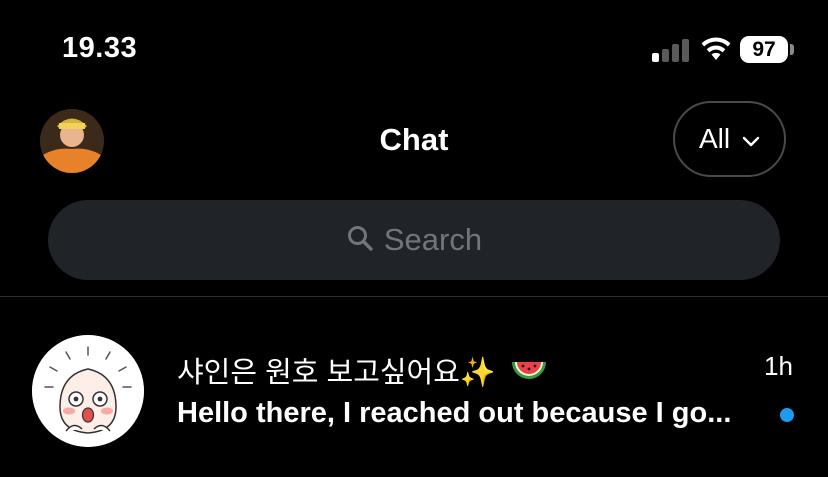 Image resolution: width=828 pixels, height=477 pixels. I want to click on filter-dropdown: All, so click(729, 139).